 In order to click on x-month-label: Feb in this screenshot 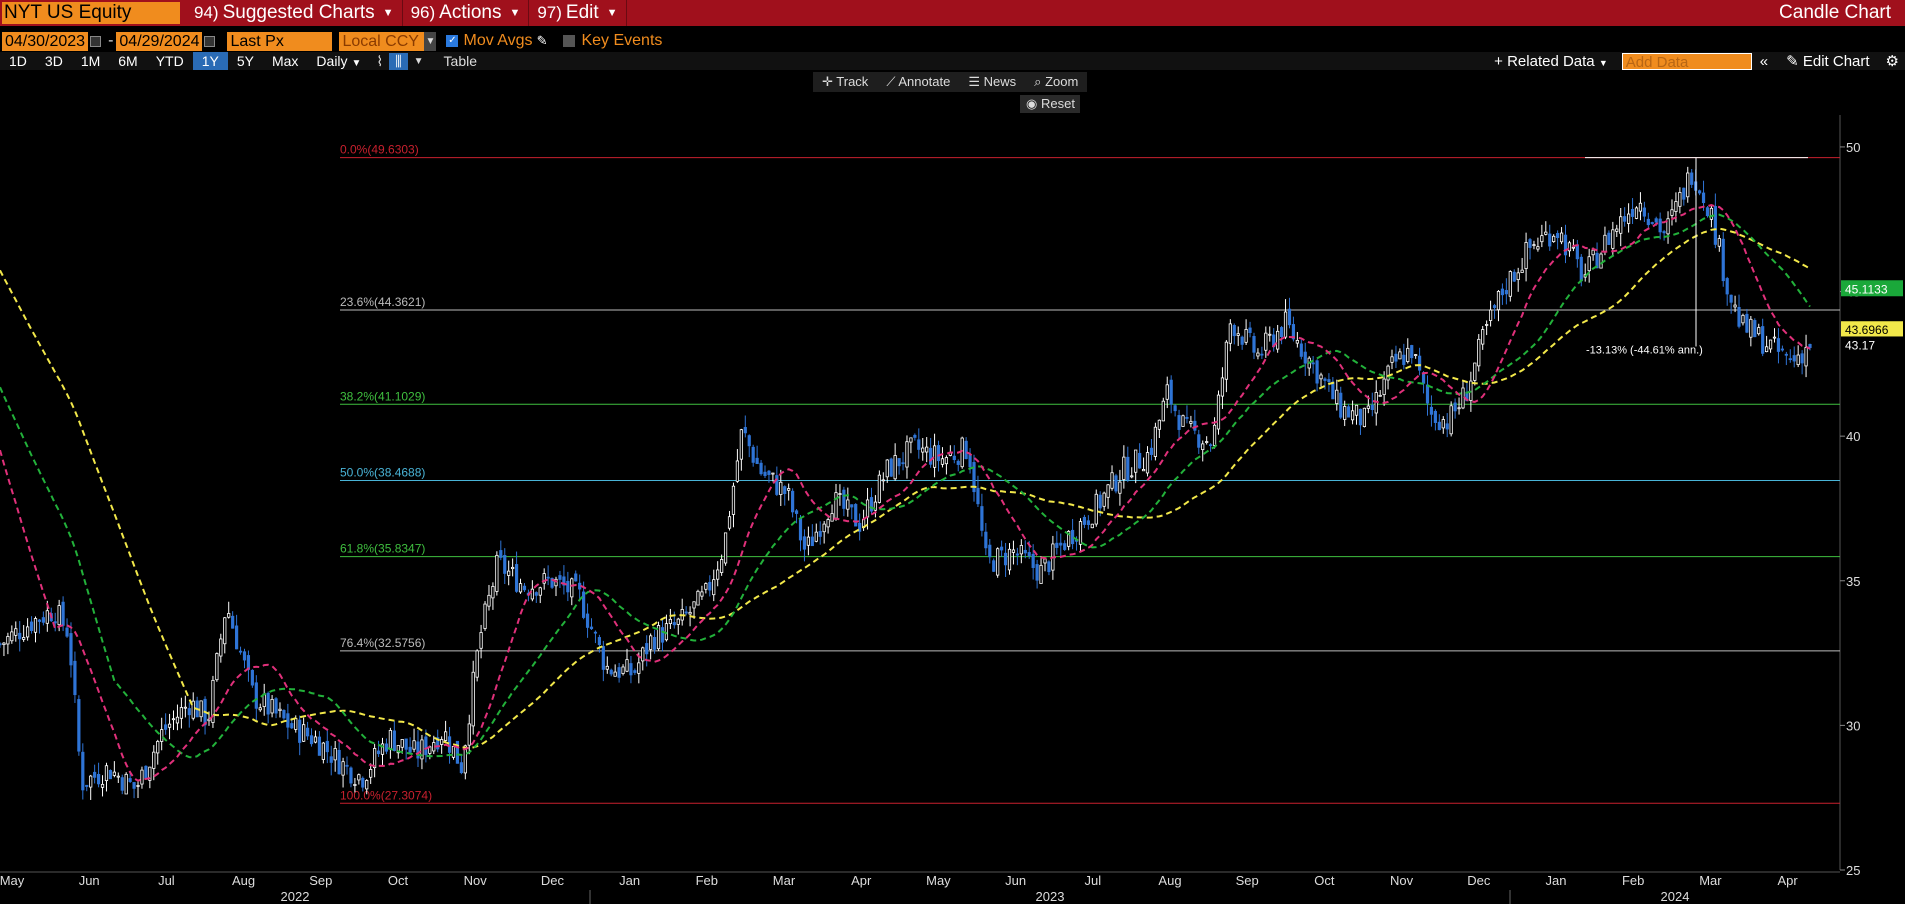, I will do `click(1633, 880)`.